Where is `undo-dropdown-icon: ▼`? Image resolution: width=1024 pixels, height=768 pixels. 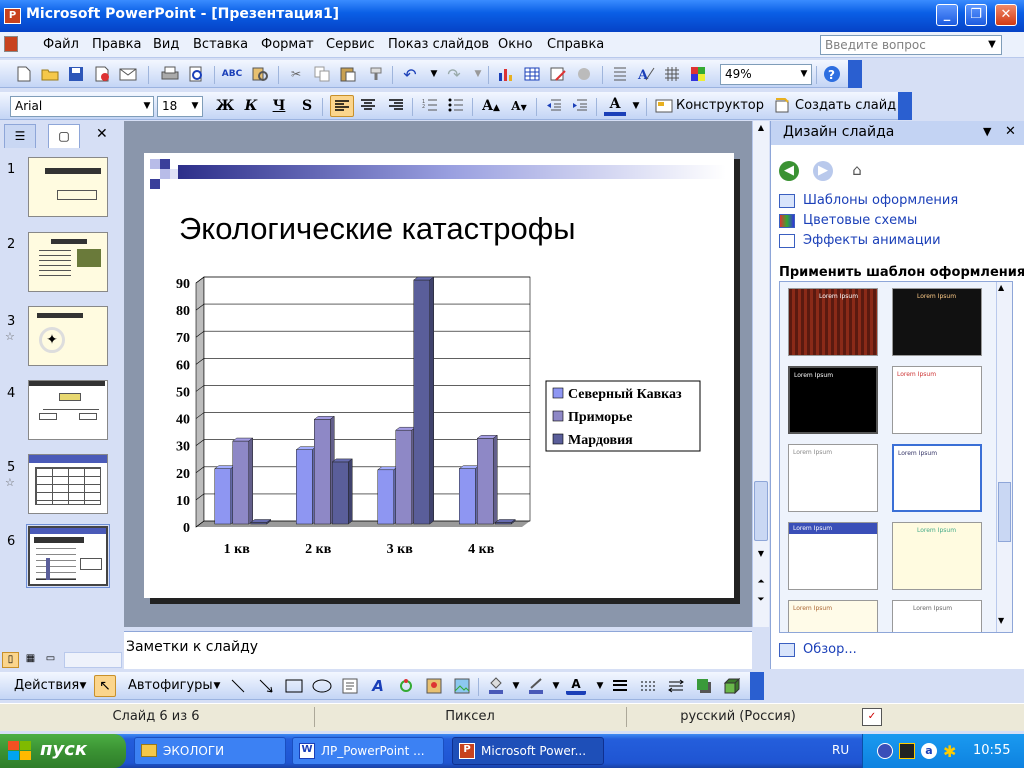
undo-dropdown-icon: ▼ is located at coordinates (434, 74).